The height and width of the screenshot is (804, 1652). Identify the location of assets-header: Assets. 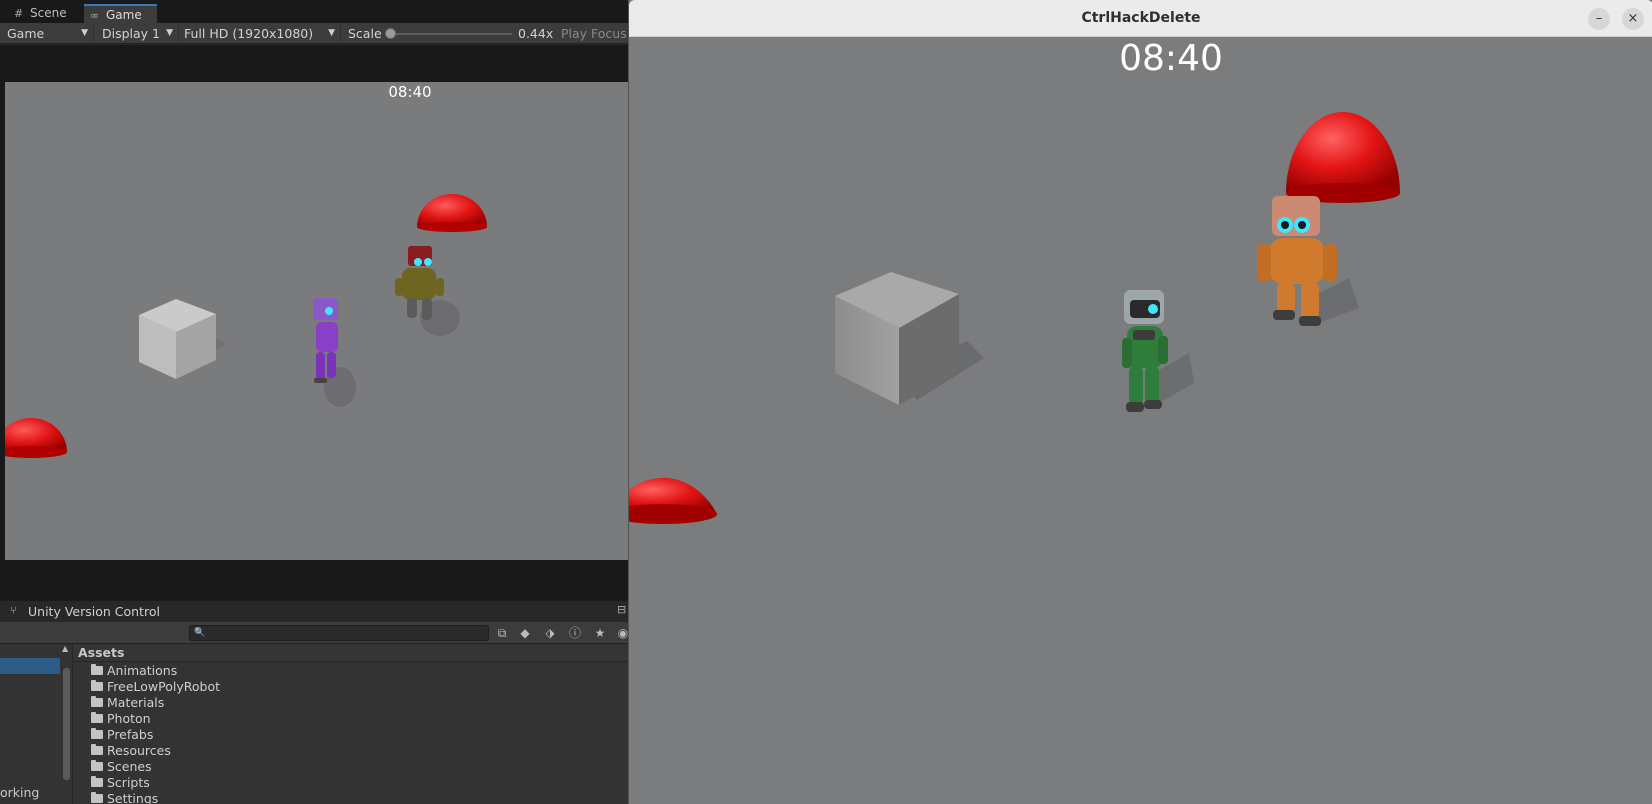
(350, 653).